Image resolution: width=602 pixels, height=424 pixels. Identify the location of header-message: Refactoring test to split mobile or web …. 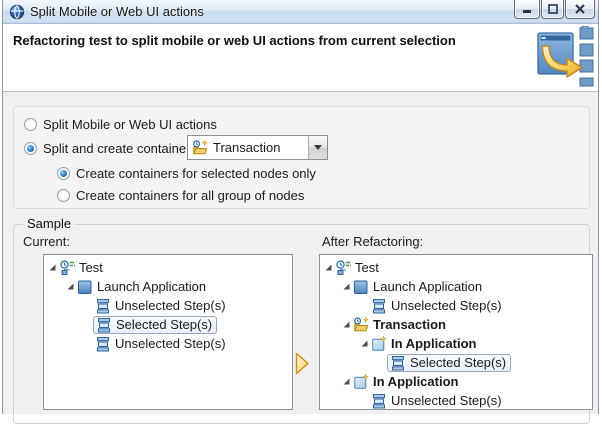
(234, 40).